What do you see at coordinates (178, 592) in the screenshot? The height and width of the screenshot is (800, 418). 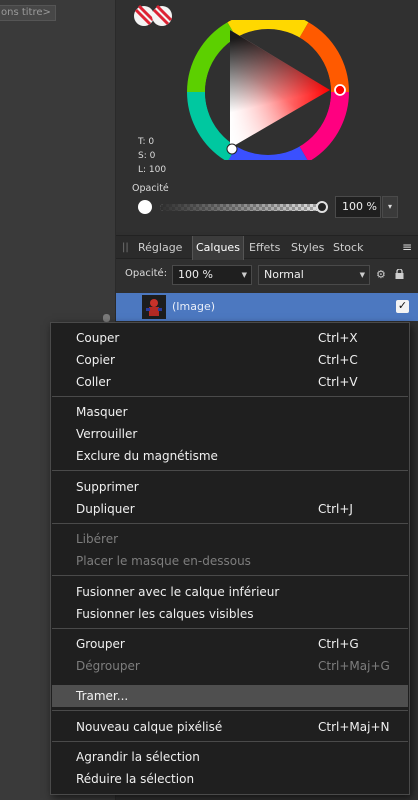 I see `menu-item-label: Fusionner avec le calque inférieur` at bounding box center [178, 592].